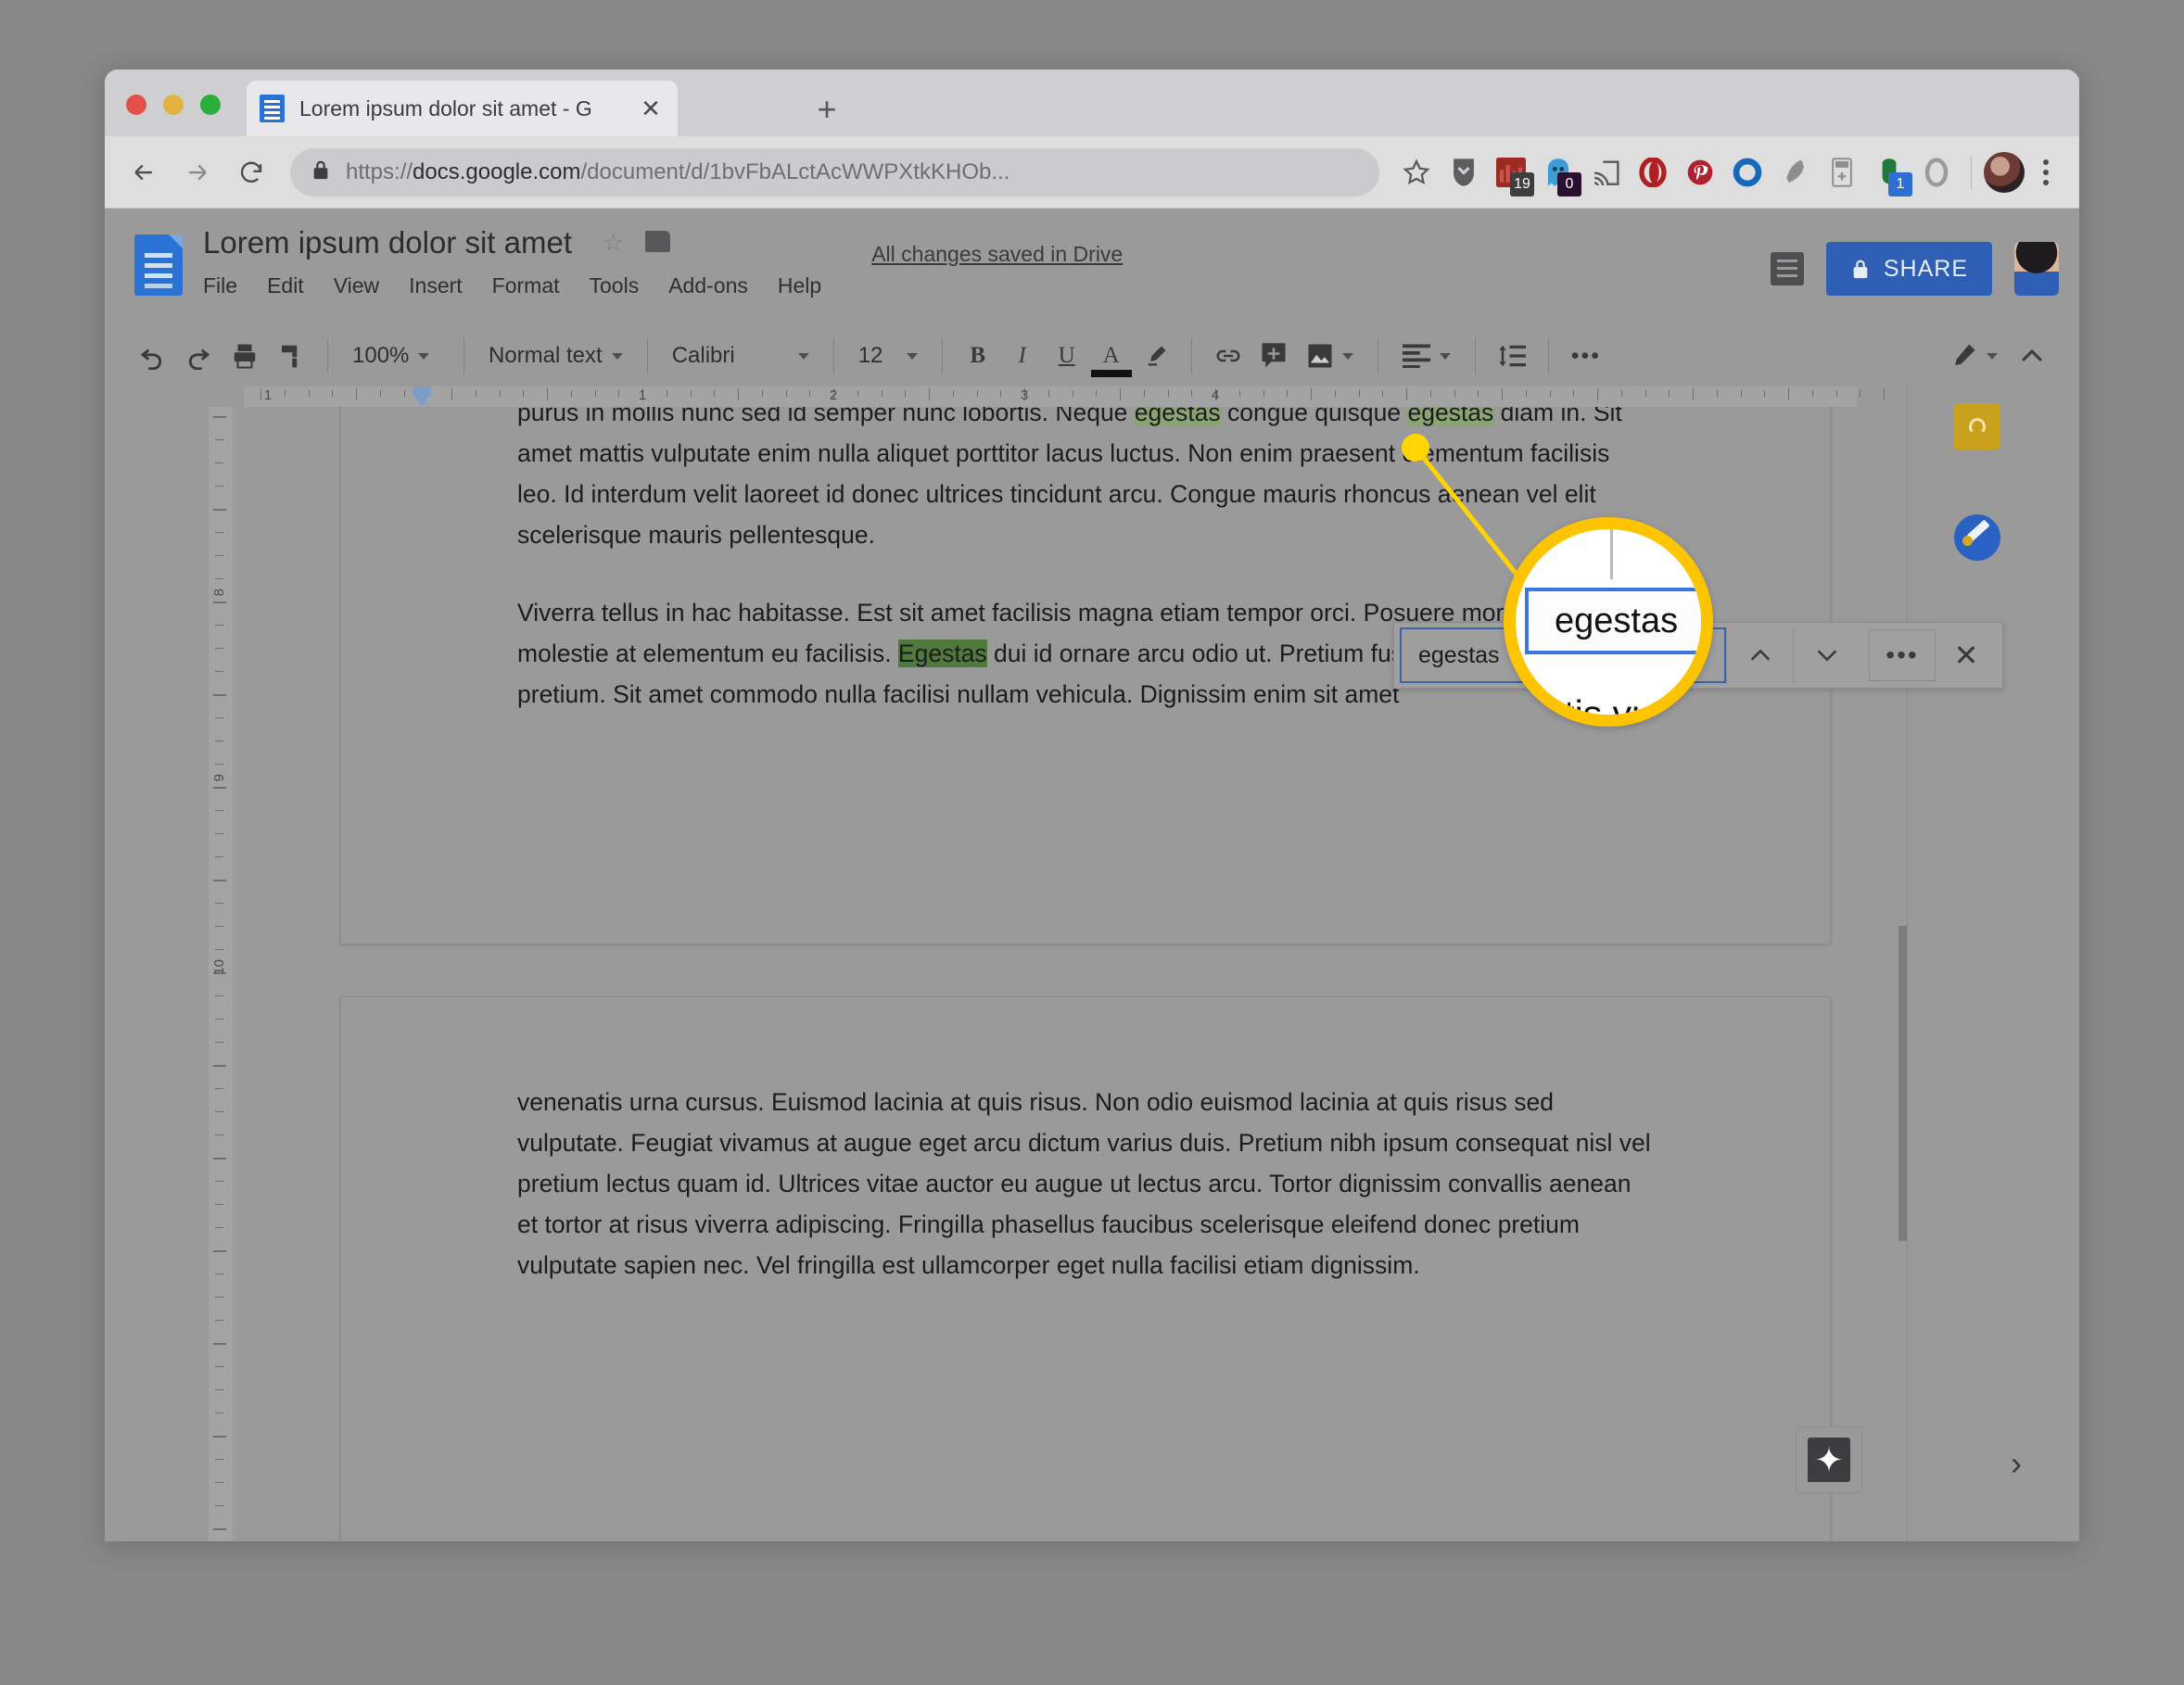 The width and height of the screenshot is (2184, 1685). I want to click on active-search-match: Egestas, so click(942, 653).